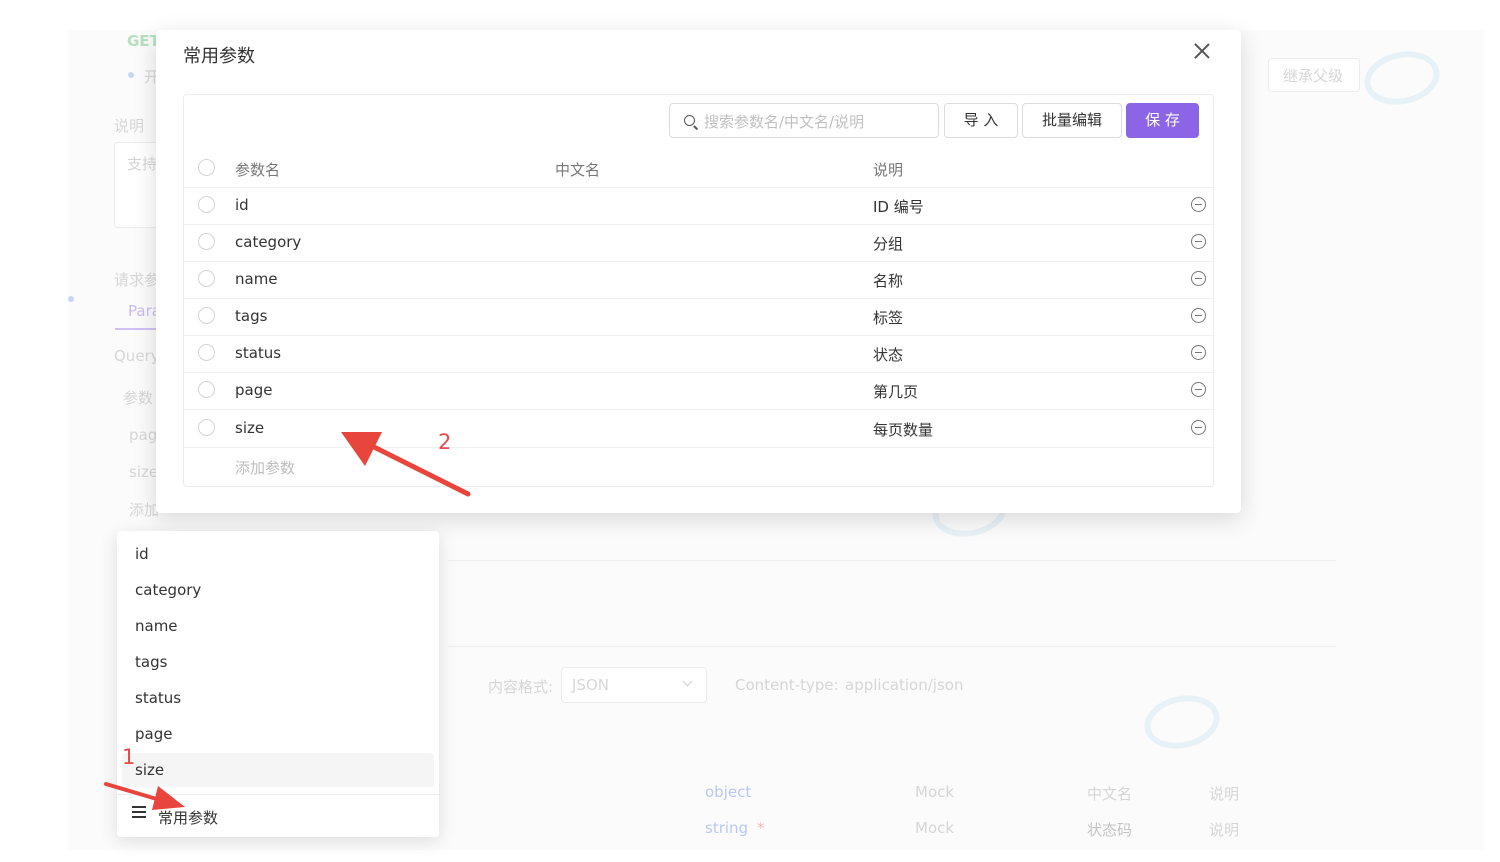 This screenshot has width=1500, height=862. What do you see at coordinates (129, 757) in the screenshot?
I see `annotation-number-1: 1` at bounding box center [129, 757].